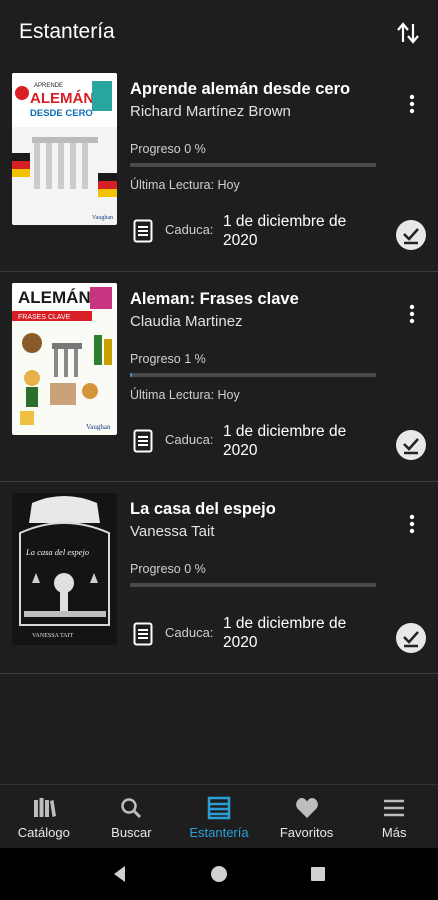 The image size is (438, 900). Describe the element at coordinates (318, 874) in the screenshot. I see `recents-icon` at that location.